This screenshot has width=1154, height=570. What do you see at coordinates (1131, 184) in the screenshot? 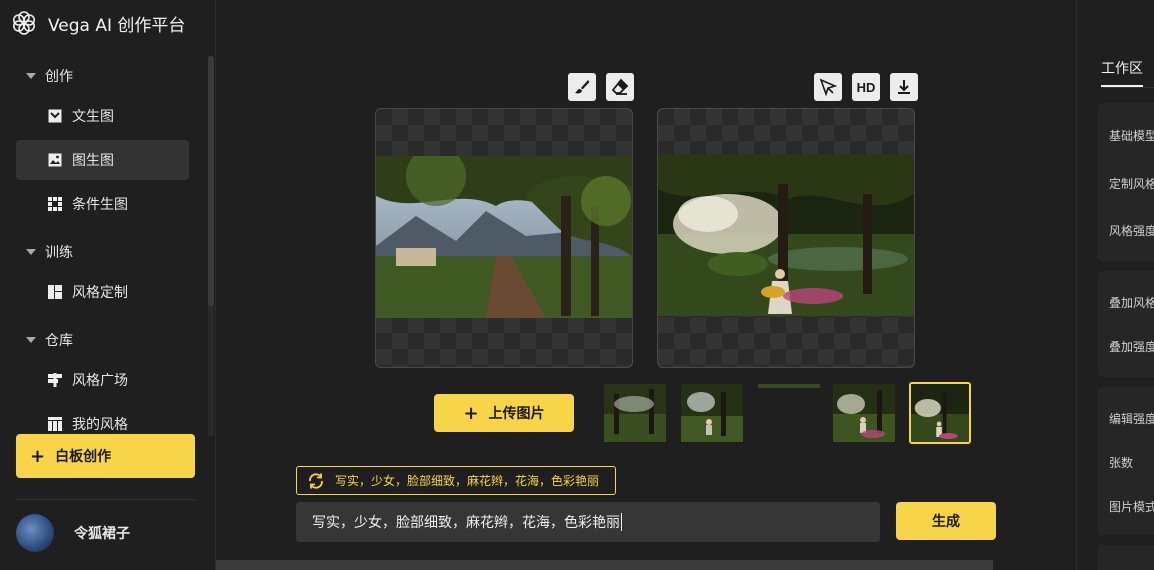
I see `label-custom-style: 定制风格` at bounding box center [1131, 184].